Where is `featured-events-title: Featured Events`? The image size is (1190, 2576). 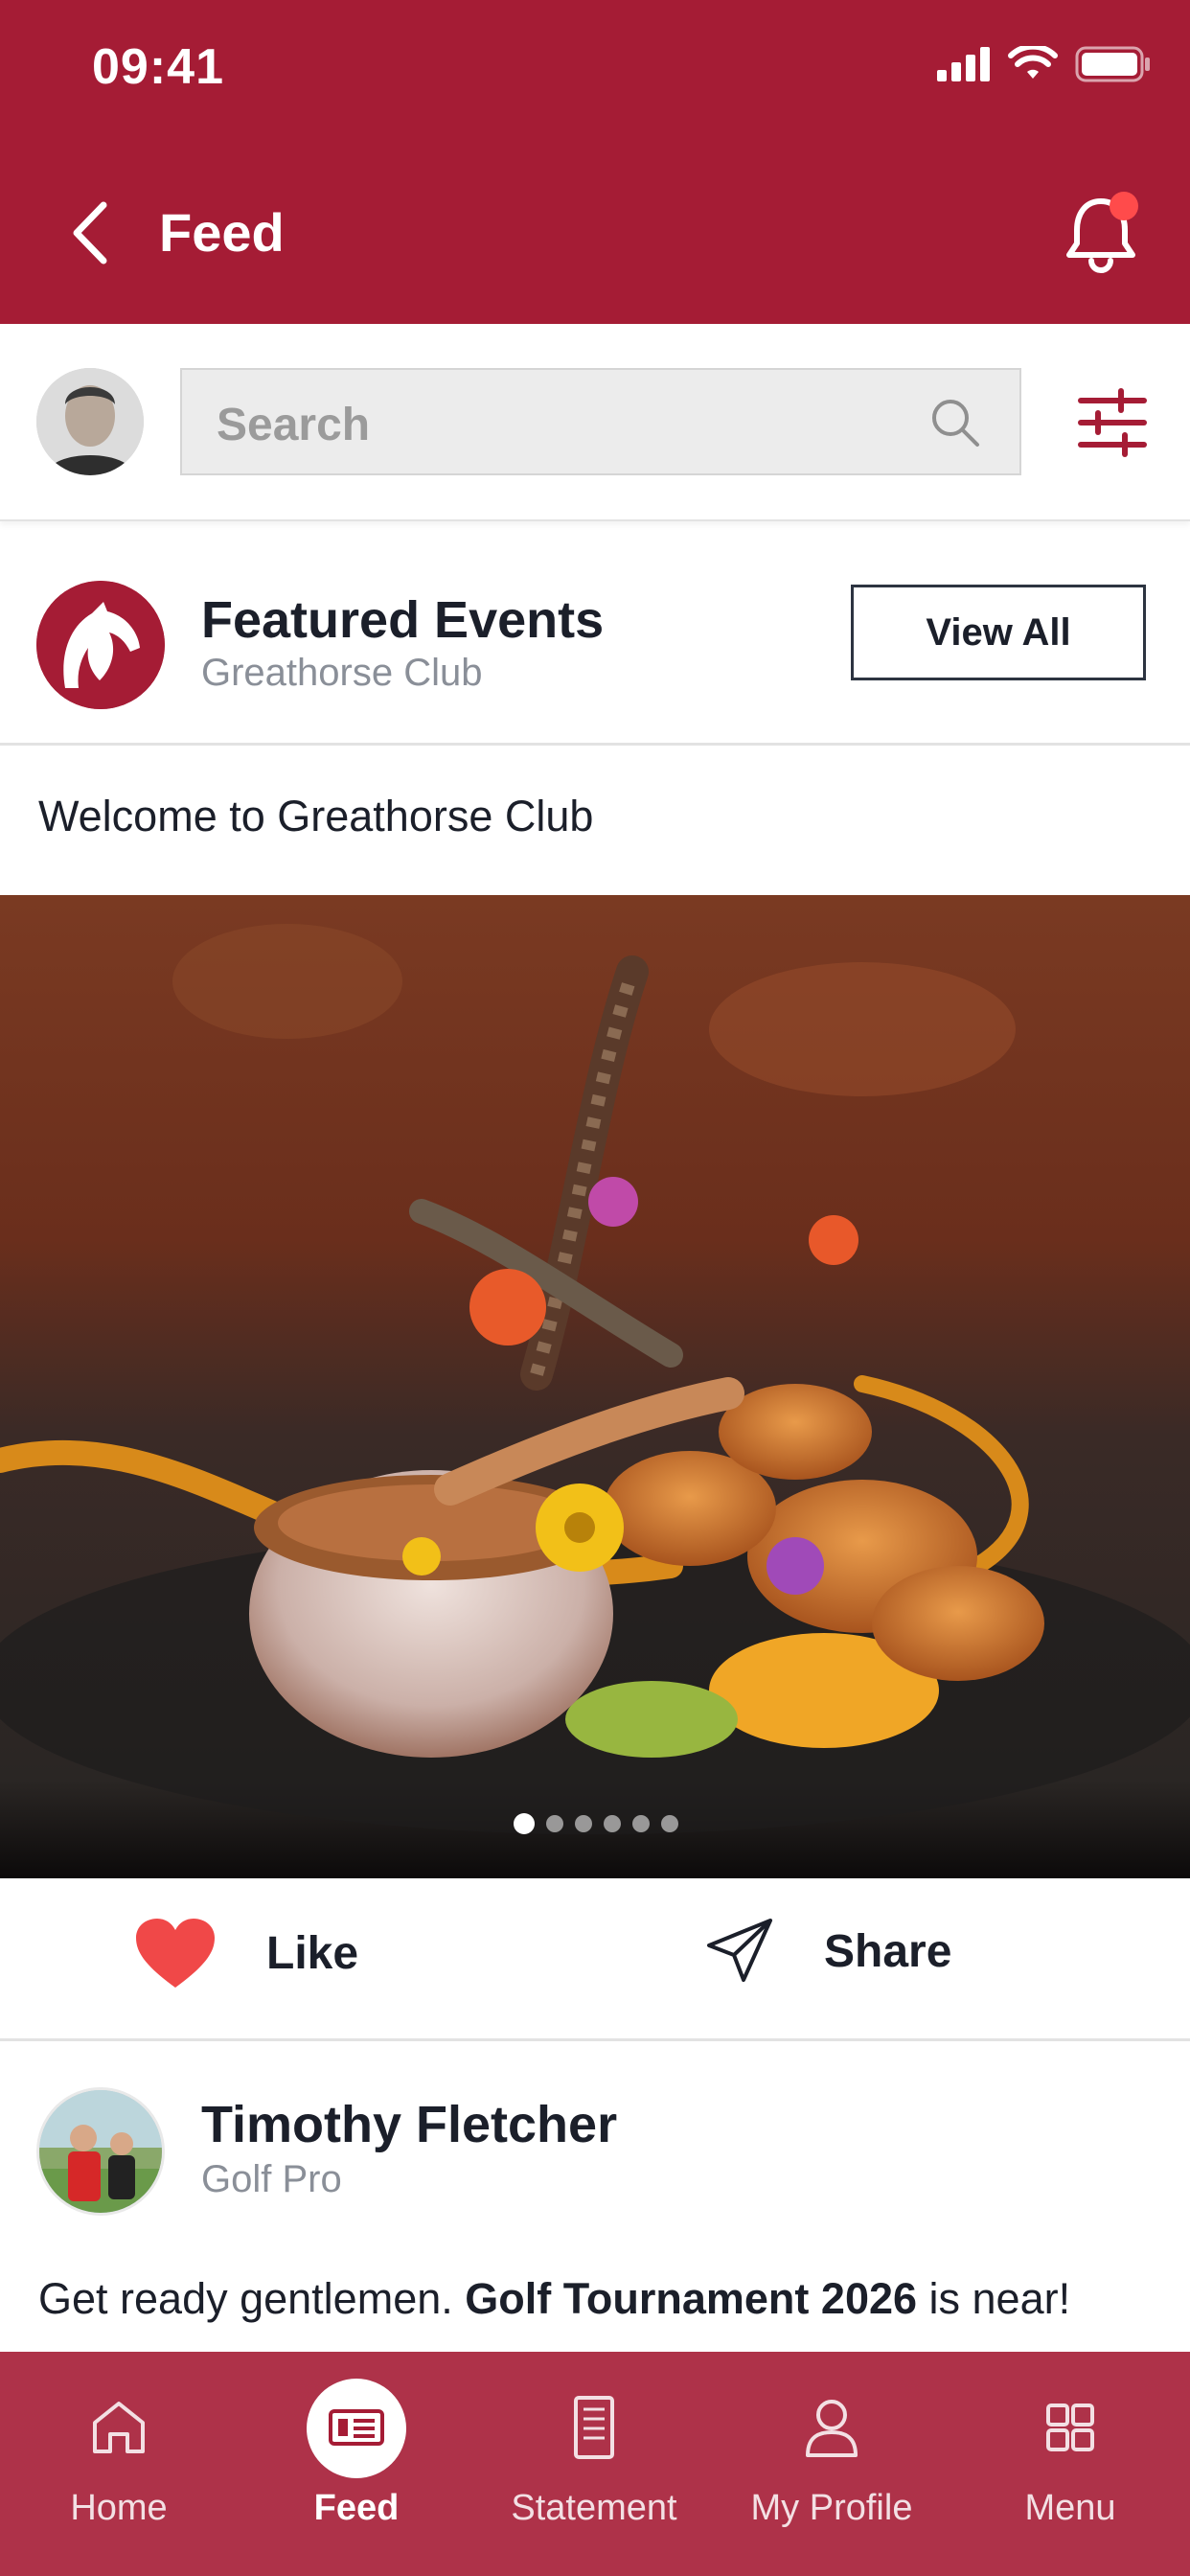
featured-events-title: Featured Events is located at coordinates (403, 620).